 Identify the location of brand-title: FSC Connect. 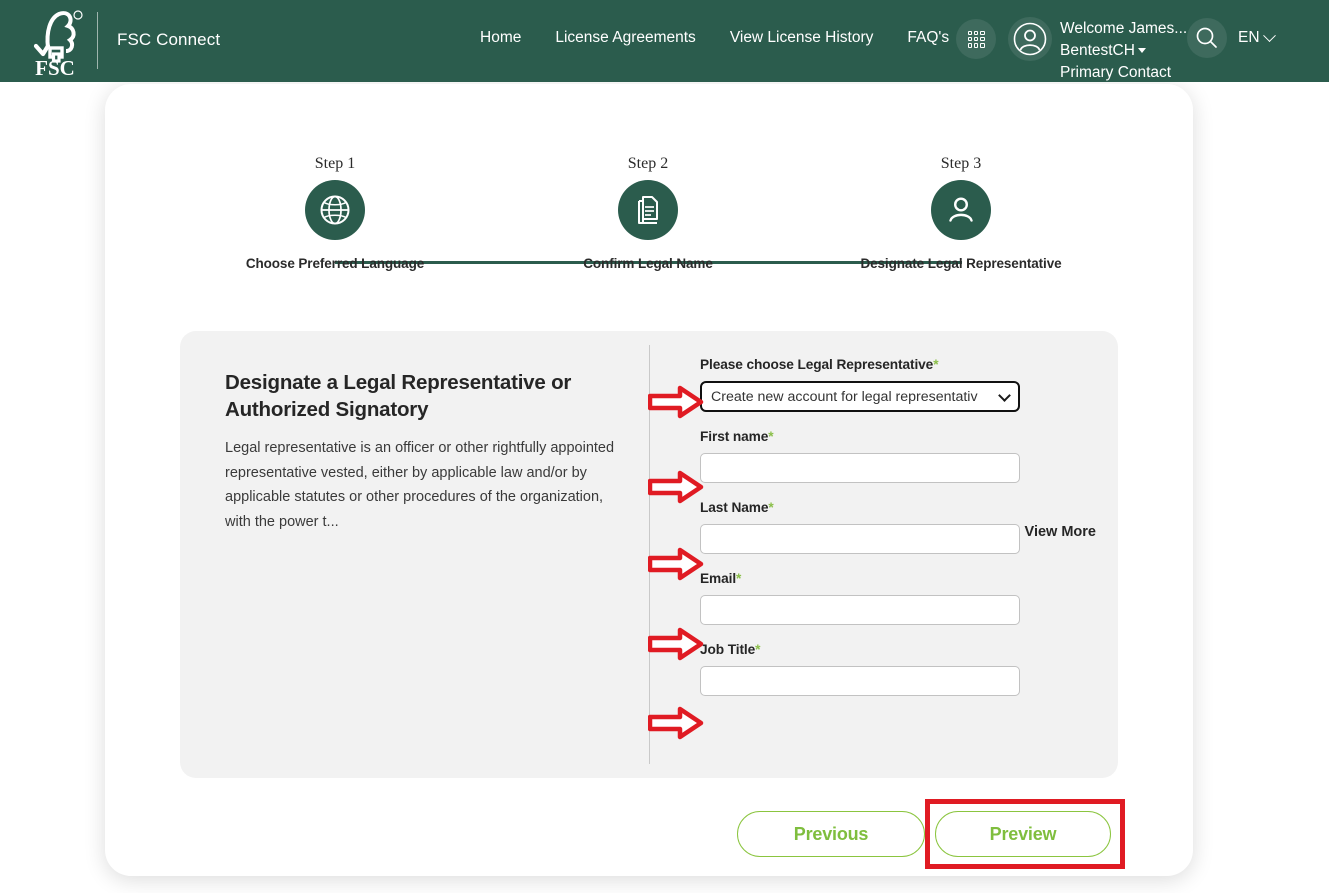
(169, 39).